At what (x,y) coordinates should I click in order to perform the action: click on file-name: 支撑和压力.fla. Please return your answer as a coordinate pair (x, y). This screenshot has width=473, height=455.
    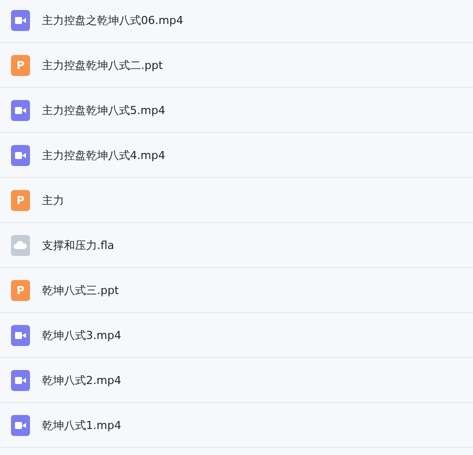
    Looking at the image, I should click on (78, 245).